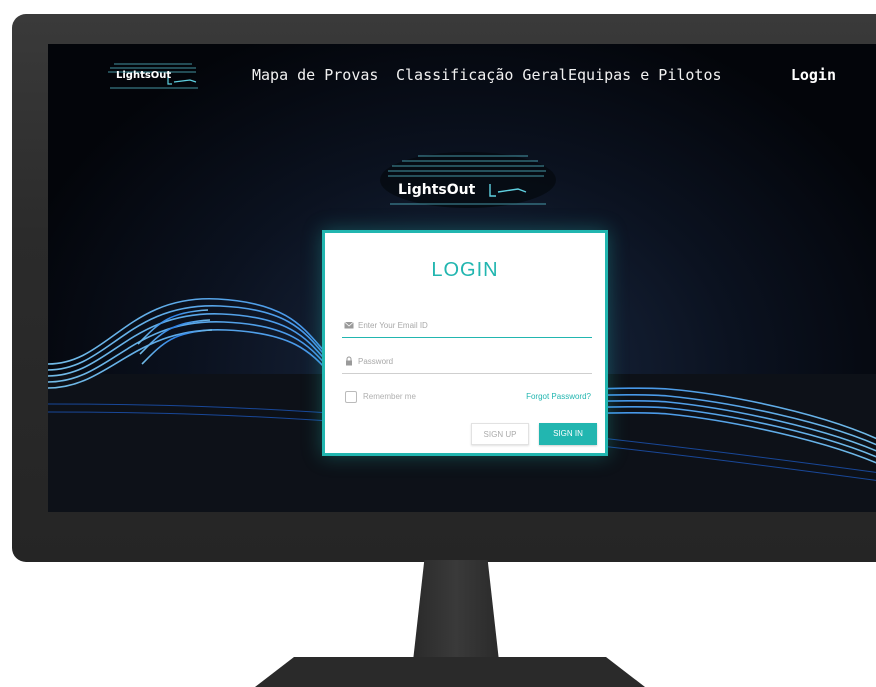 This screenshot has height=687, width=876. I want to click on nav-logo: LightsOut, so click(156, 76).